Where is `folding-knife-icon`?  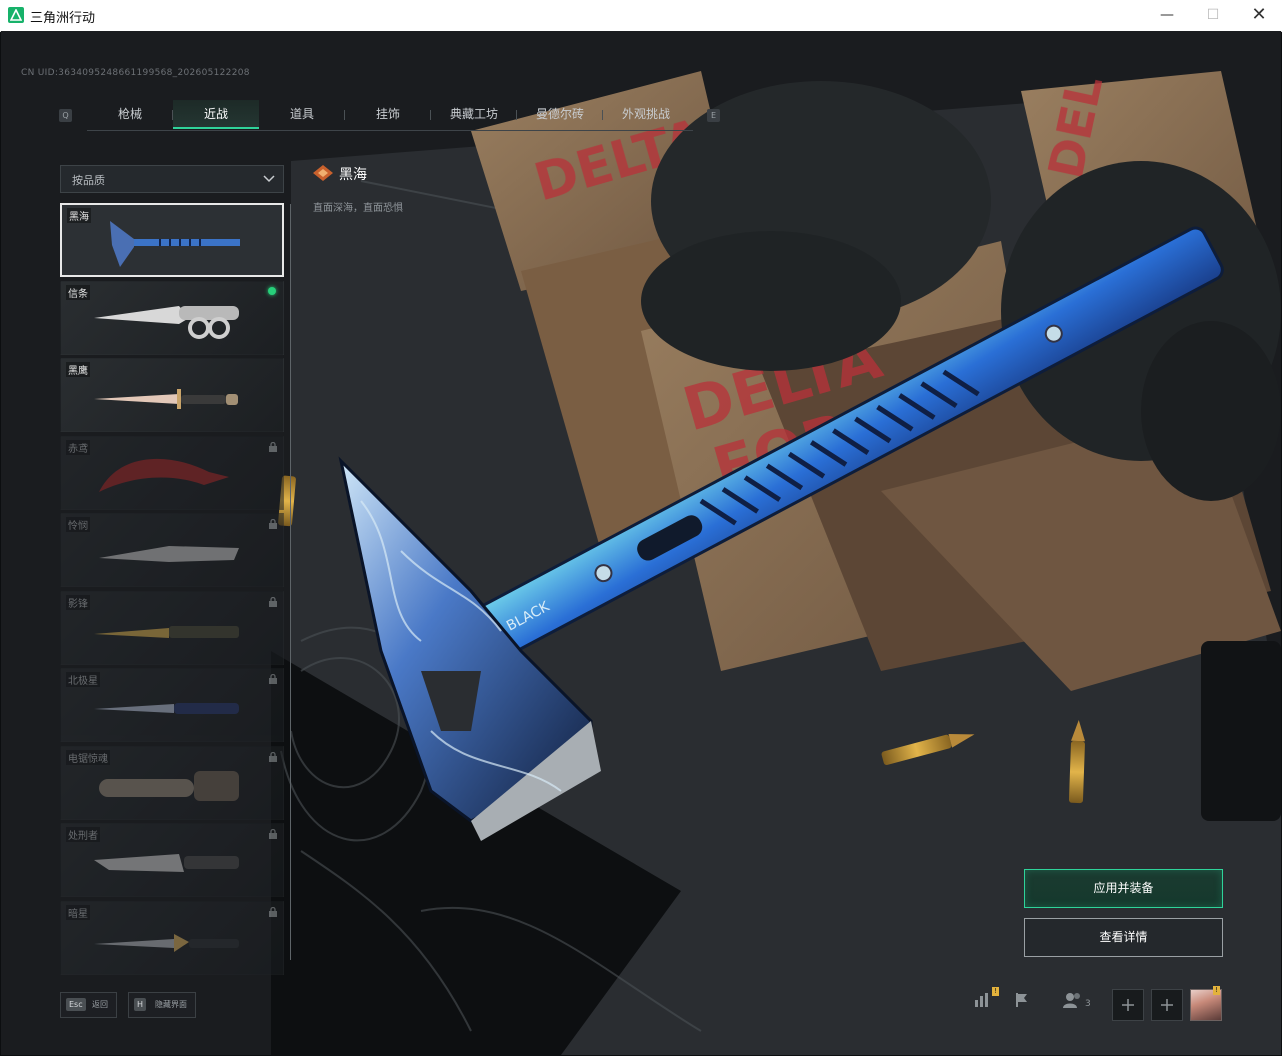 folding-knife-icon is located at coordinates (169, 554).